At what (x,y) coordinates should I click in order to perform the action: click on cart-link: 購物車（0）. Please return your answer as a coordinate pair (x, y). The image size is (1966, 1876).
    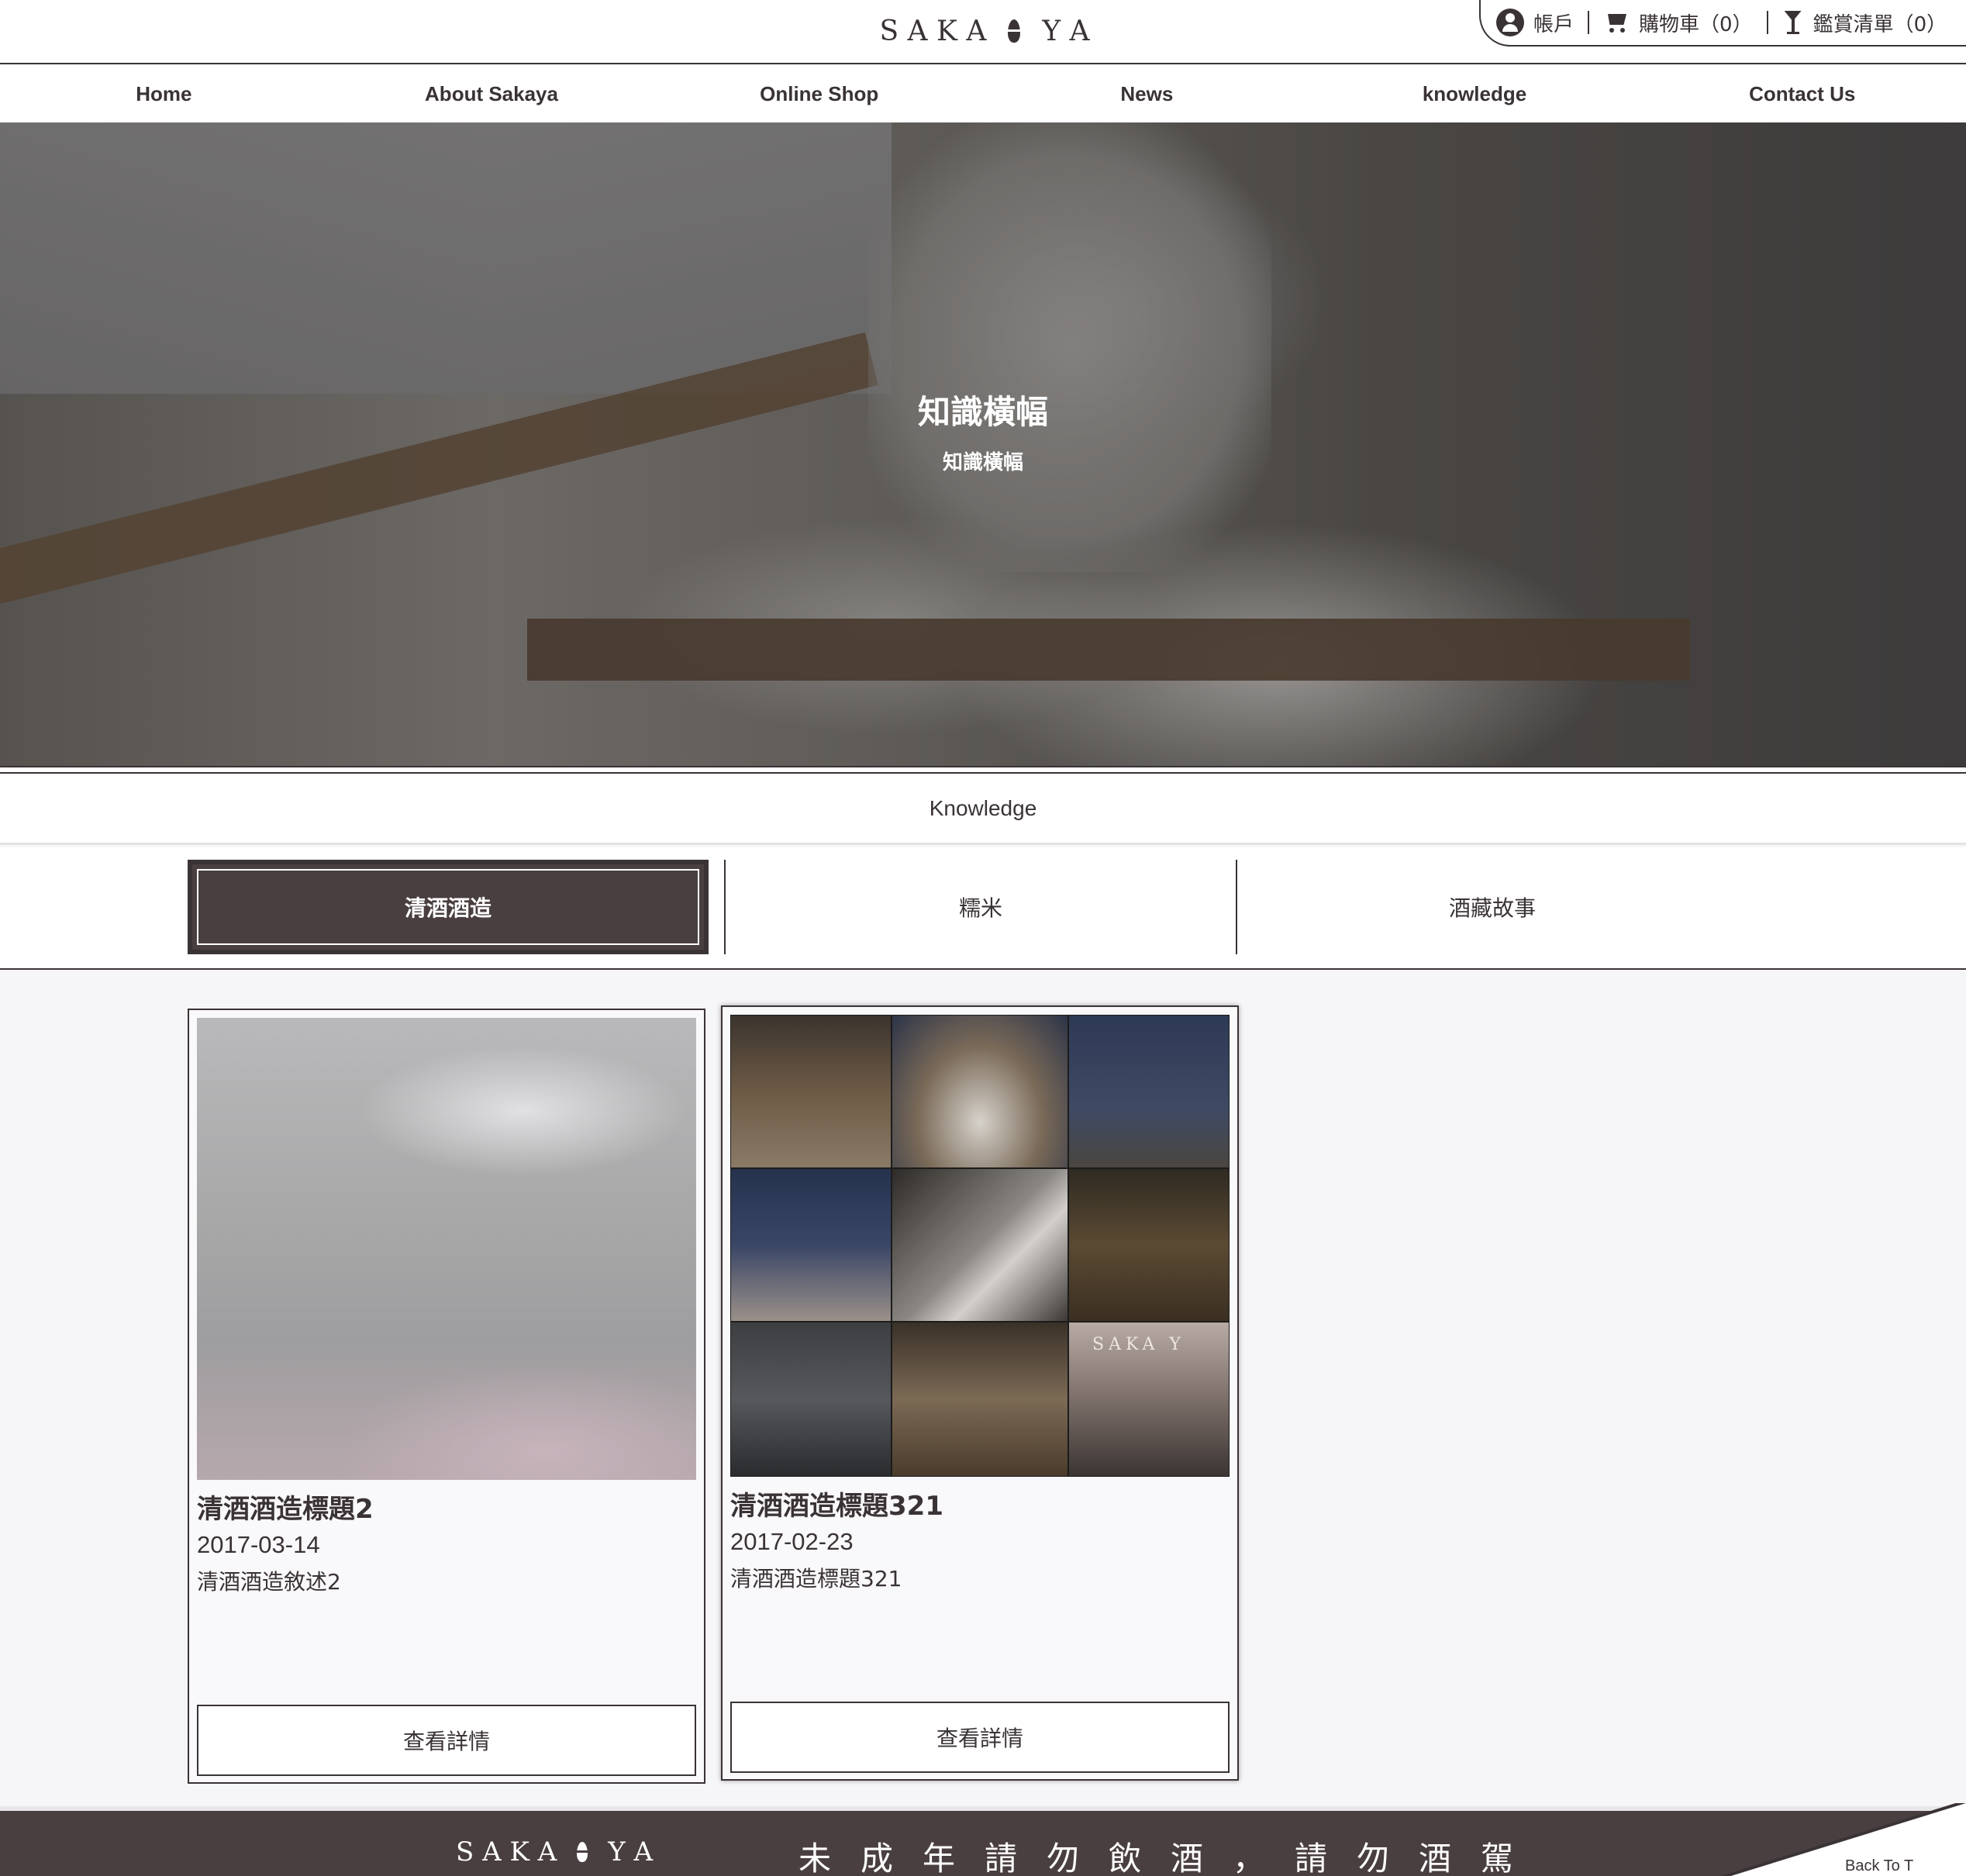
    Looking at the image, I should click on (1678, 23).